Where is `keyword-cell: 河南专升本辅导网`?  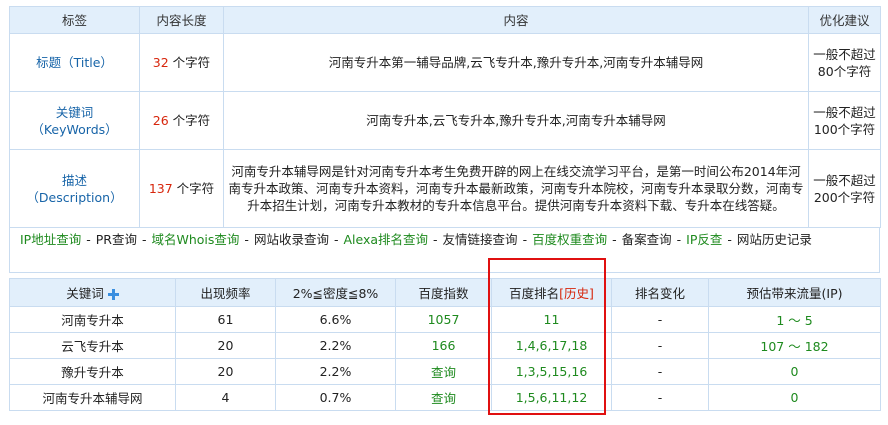
keyword-cell: 河南专升本辅导网 is located at coordinates (92, 397).